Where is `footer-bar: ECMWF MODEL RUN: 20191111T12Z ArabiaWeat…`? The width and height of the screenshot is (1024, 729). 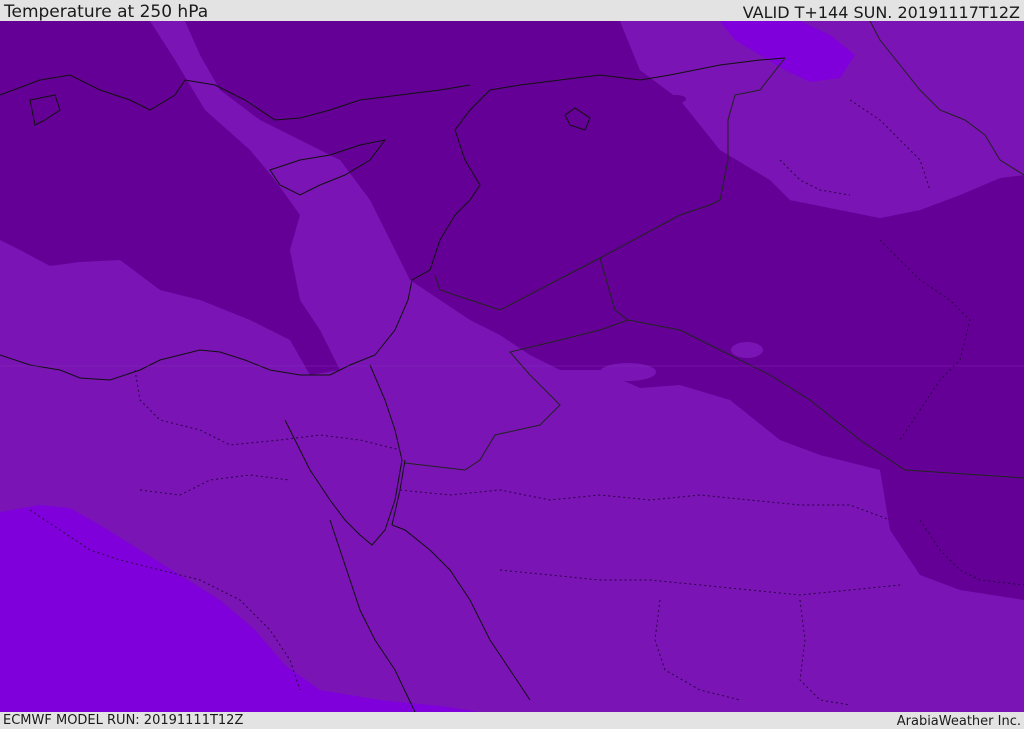 footer-bar: ECMWF MODEL RUN: 20191111T12Z ArabiaWeat… is located at coordinates (512, 720).